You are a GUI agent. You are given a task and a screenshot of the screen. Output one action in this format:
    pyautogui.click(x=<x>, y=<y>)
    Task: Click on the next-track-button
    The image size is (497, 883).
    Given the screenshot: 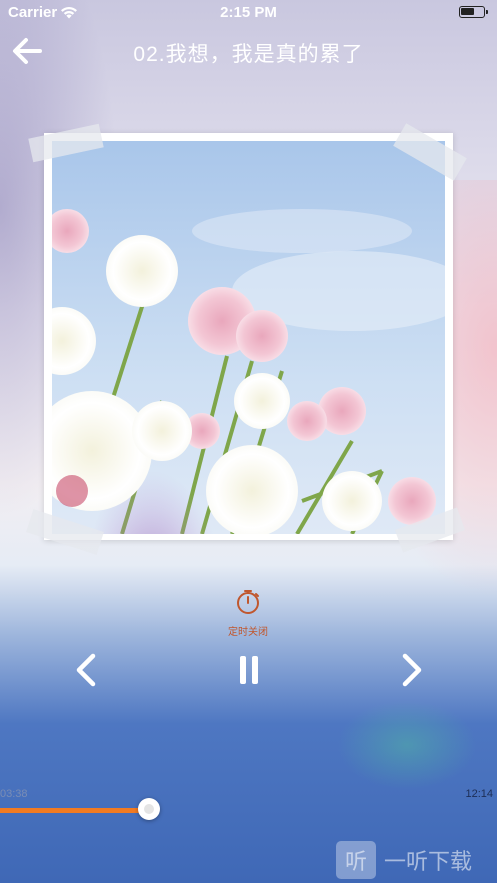 What is the action you would take?
    pyautogui.click(x=412, y=670)
    